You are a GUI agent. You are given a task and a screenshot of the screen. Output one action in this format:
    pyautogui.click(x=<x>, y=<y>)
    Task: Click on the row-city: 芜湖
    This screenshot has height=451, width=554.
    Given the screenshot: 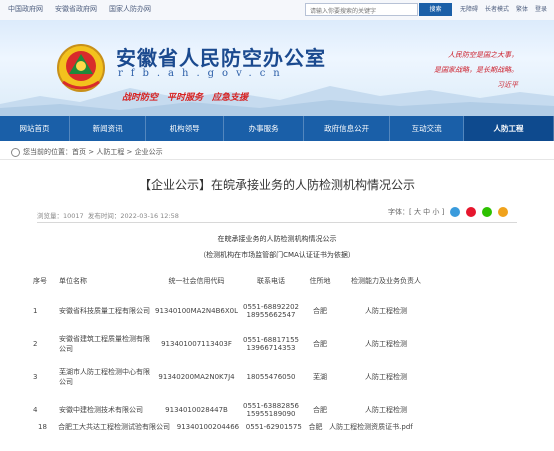 What is the action you would take?
    pyautogui.click(x=320, y=376)
    